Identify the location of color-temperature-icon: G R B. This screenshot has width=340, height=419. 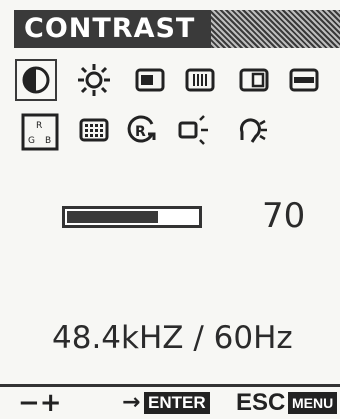
(40, 132).